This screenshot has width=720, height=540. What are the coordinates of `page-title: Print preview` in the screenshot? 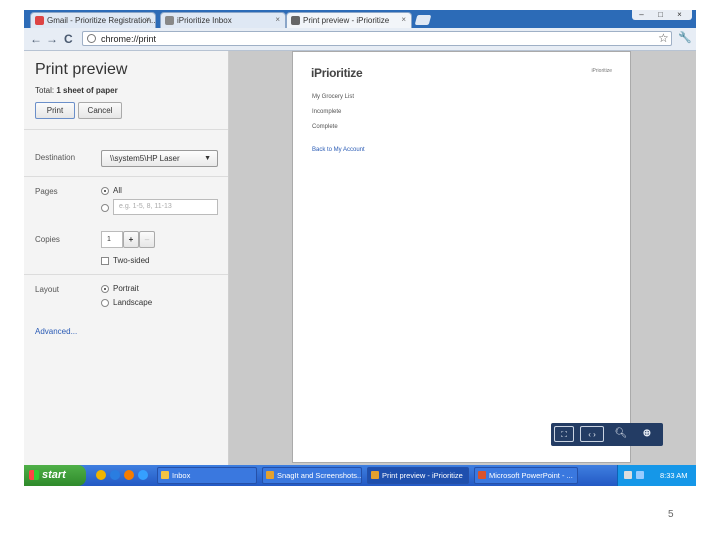 It's located at (81, 69).